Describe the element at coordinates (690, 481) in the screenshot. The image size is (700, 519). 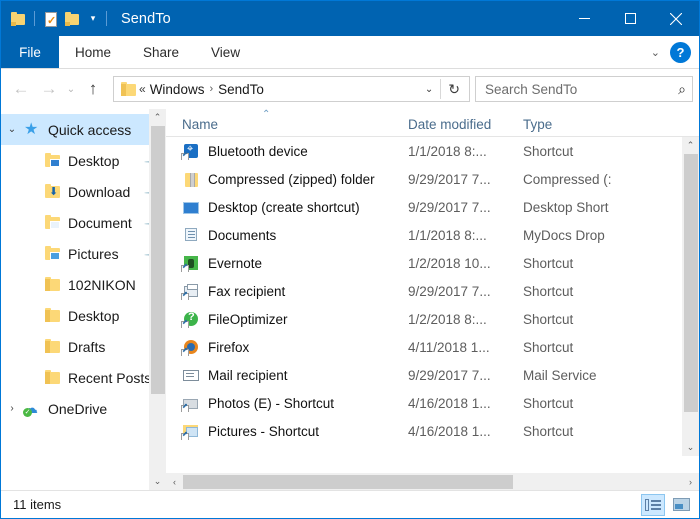
I see `scroll-right-icon: ›` at that location.